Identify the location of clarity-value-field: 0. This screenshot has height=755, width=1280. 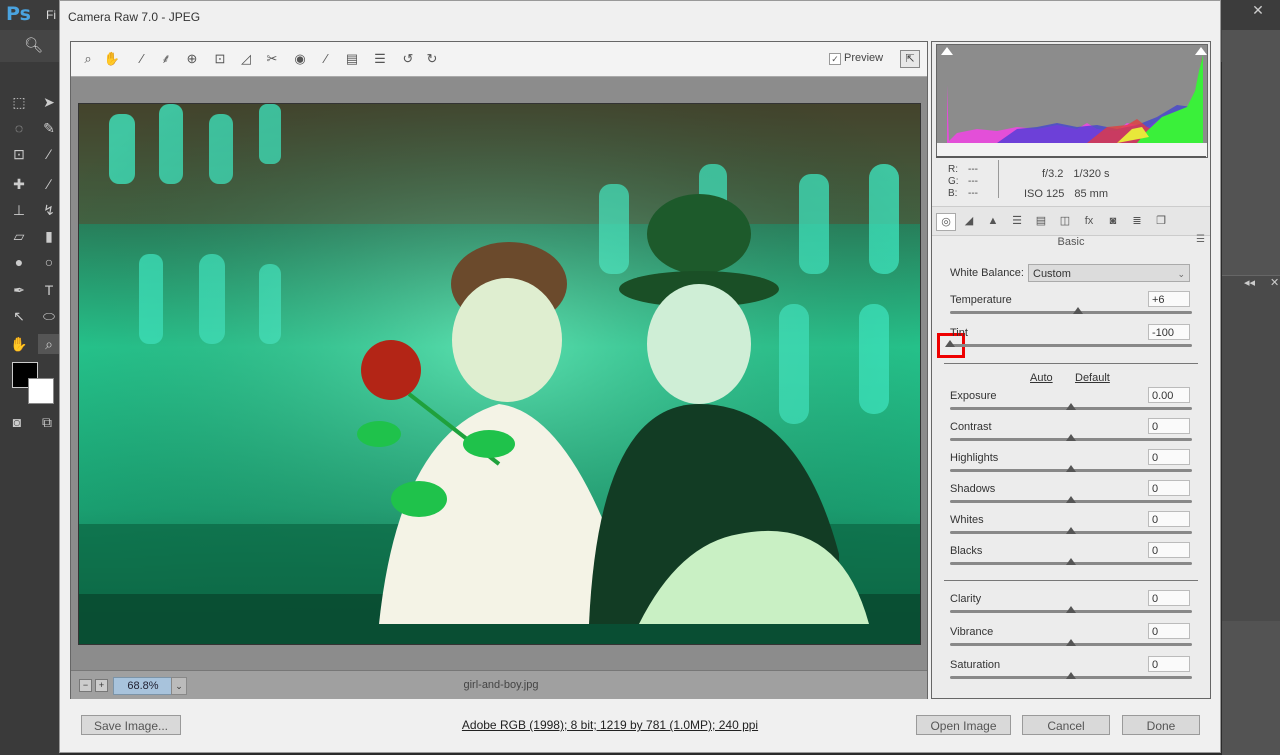
(1169, 598).